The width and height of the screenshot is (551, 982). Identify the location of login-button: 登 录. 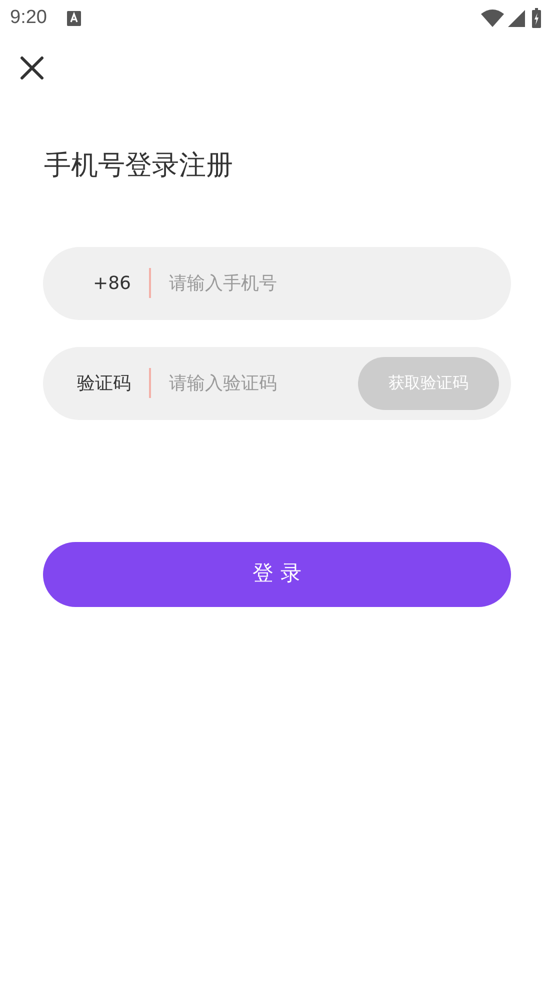
(277, 574).